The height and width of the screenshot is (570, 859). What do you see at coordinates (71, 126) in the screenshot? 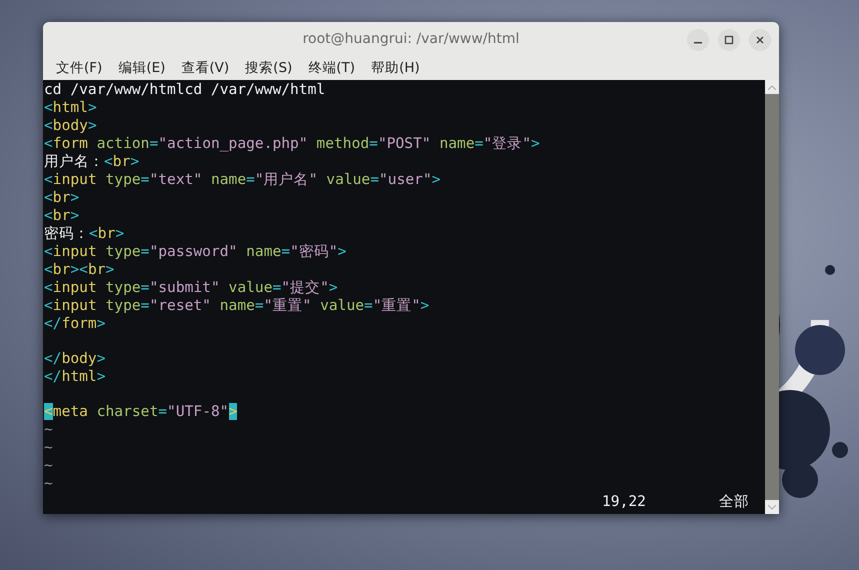
I see `code-line: <body>` at bounding box center [71, 126].